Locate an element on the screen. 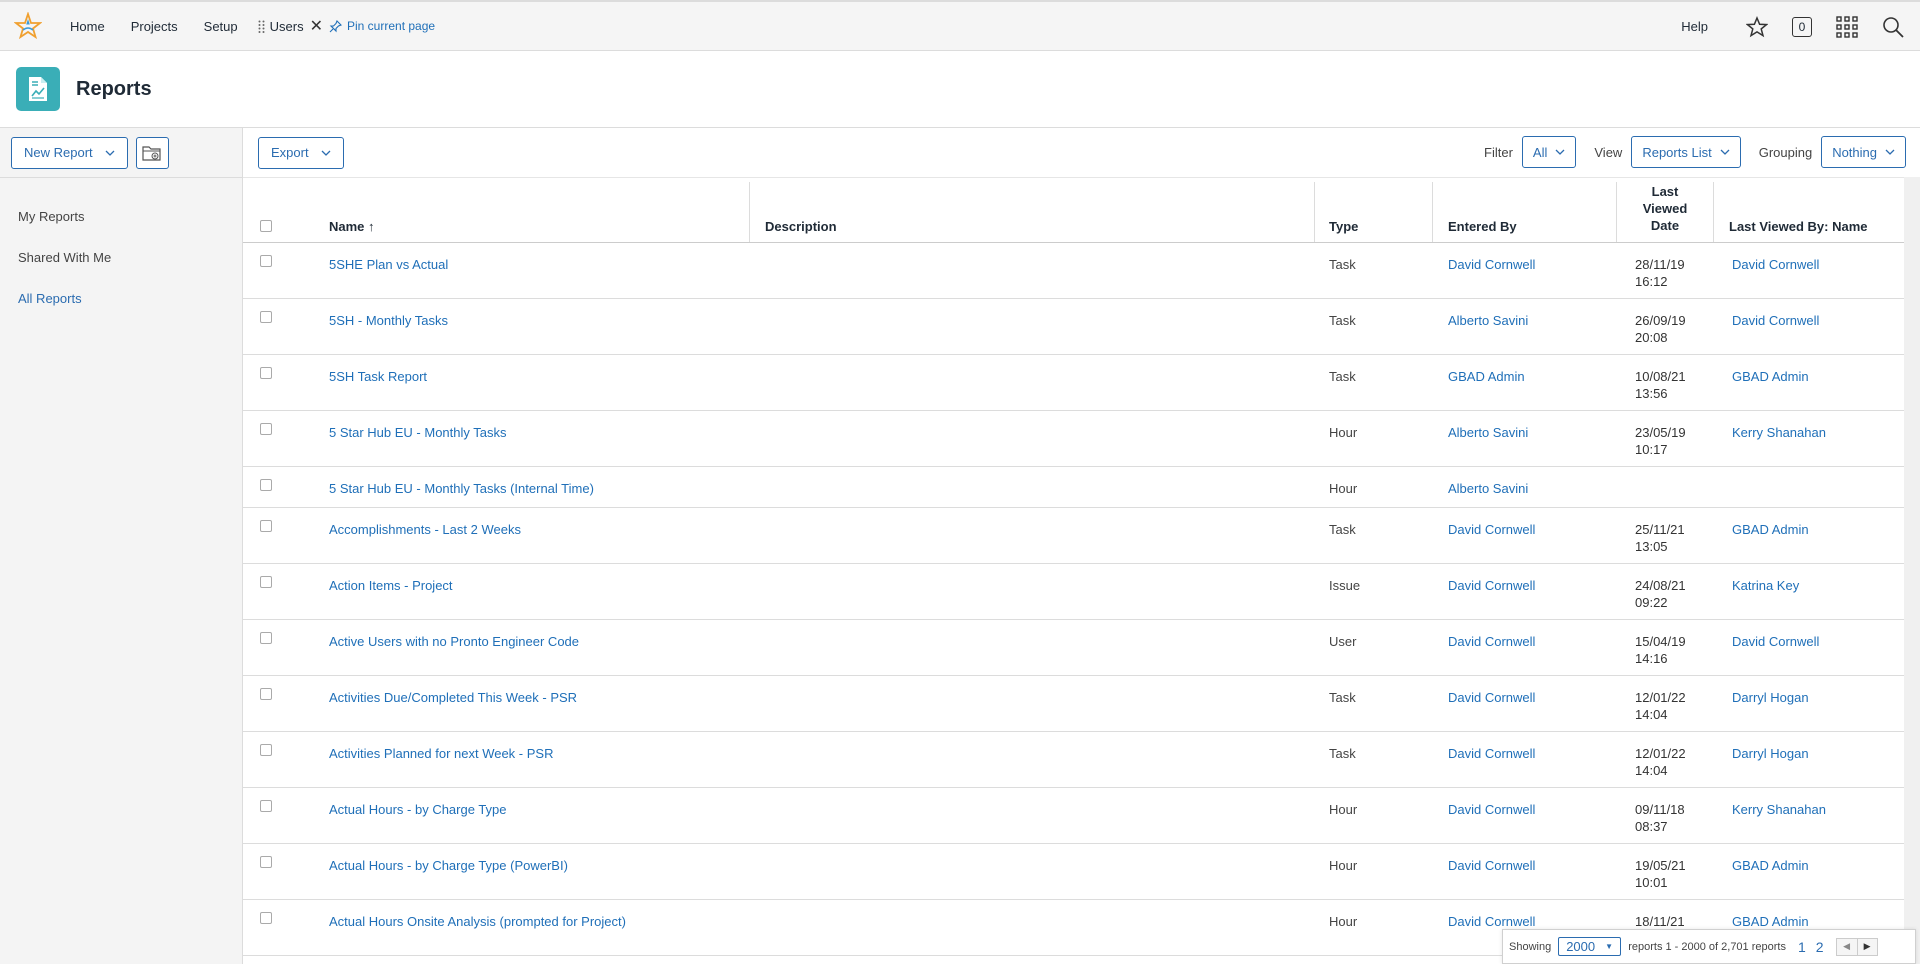 The image size is (1920, 964). close-tab-icon: ✕ is located at coordinates (316, 26).